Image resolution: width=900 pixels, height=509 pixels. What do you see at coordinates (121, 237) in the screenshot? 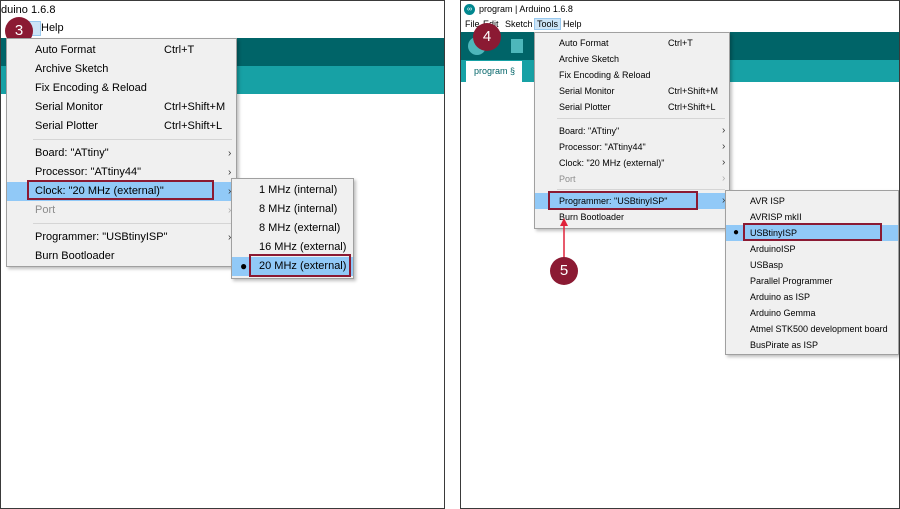
I see `menu-item-programmer: Programmer: "USBtinyISP" ›` at bounding box center [121, 237].